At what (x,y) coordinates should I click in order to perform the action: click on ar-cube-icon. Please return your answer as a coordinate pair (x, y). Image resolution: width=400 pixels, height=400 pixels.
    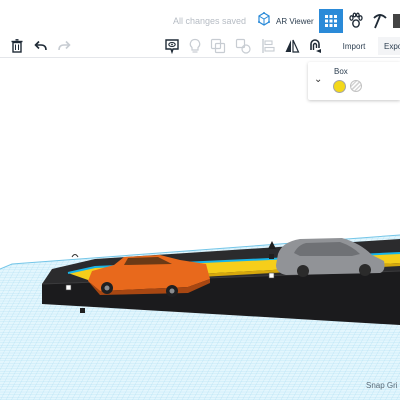
    Looking at the image, I should click on (264, 21).